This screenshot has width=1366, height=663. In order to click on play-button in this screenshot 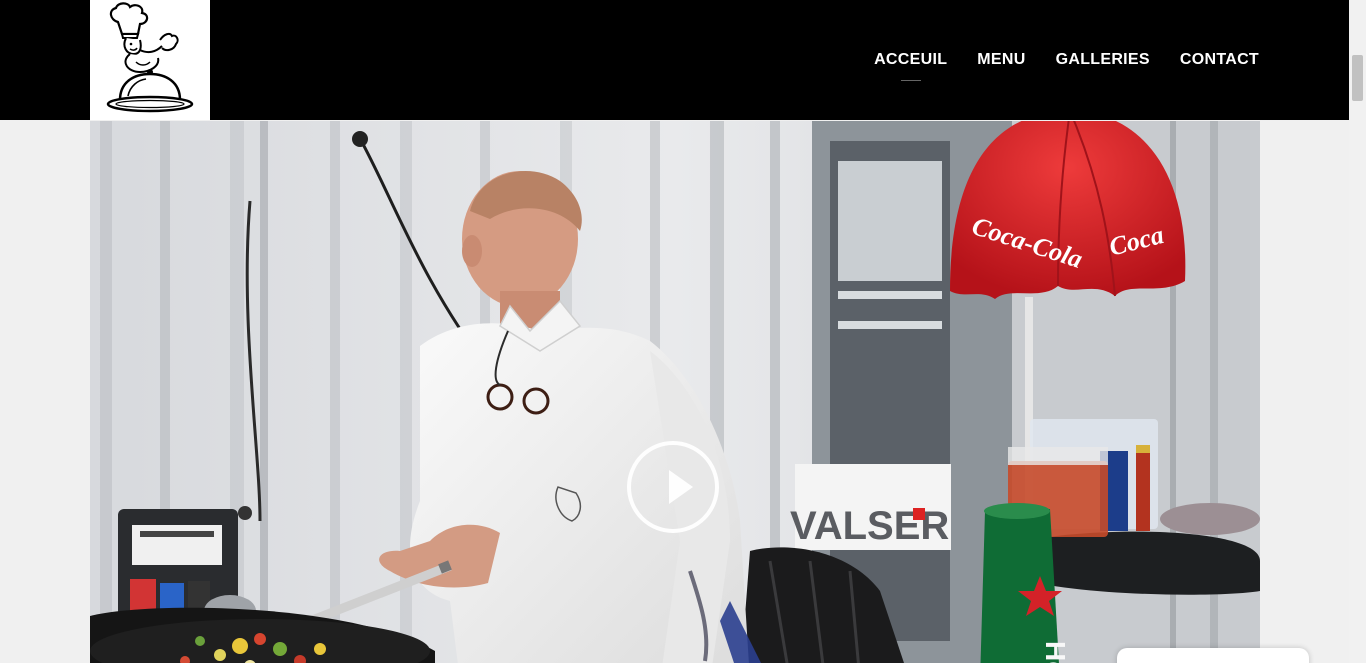, I will do `click(673, 487)`.